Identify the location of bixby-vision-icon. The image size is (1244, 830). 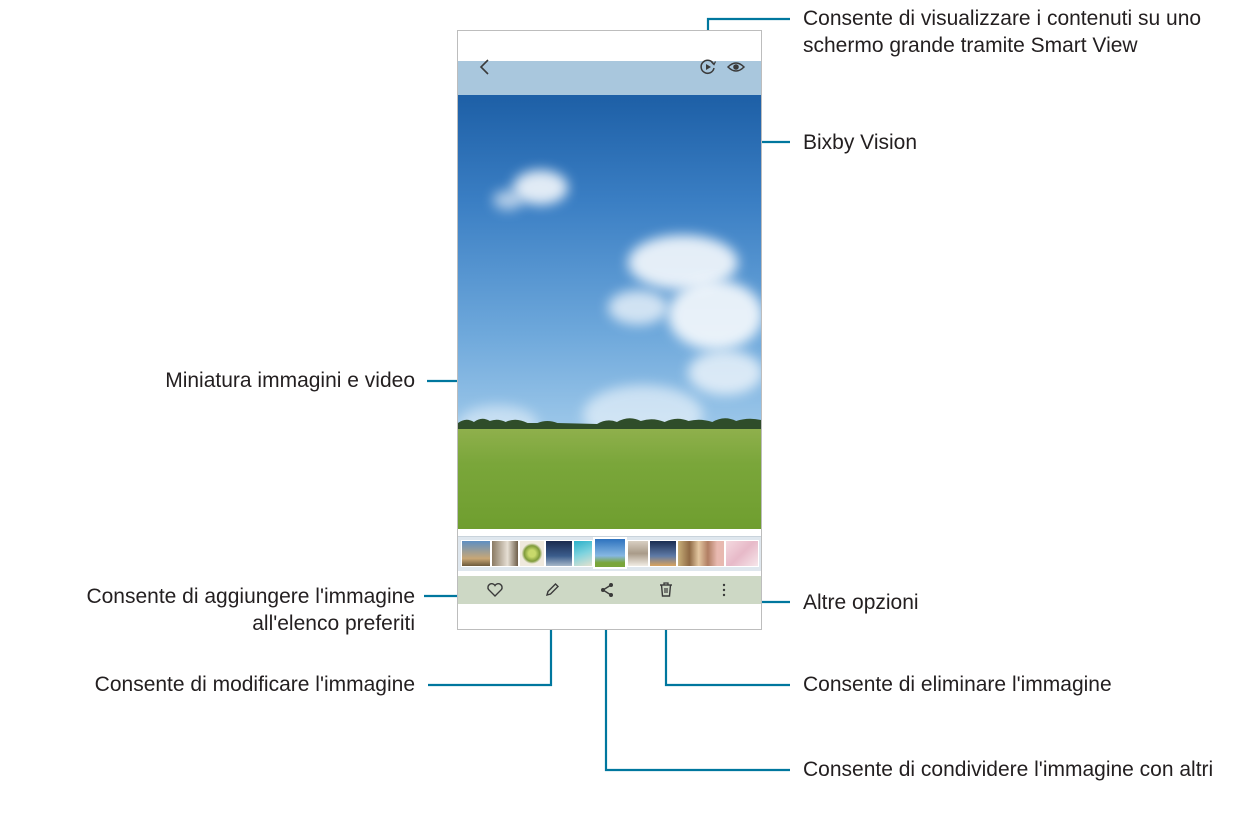
(736, 67).